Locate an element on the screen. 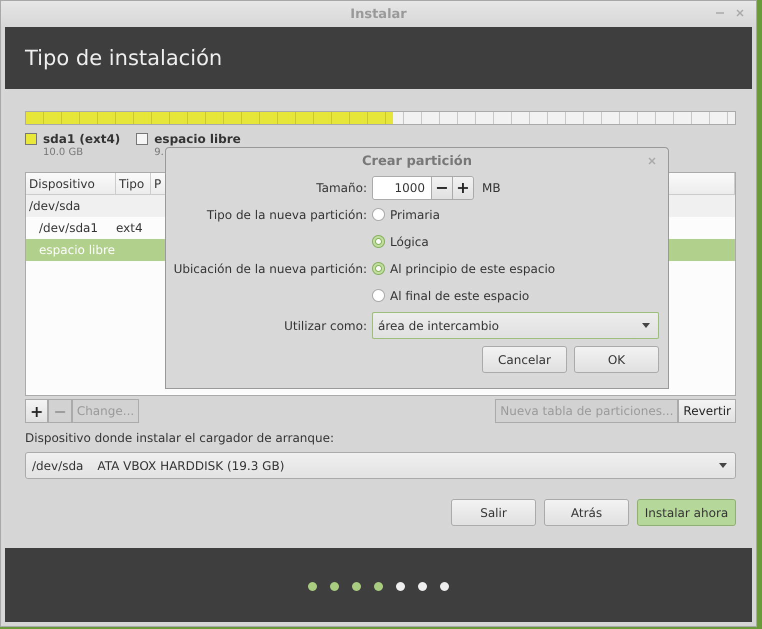  type-label: Tipo de la nueva partición: is located at coordinates (286, 215).